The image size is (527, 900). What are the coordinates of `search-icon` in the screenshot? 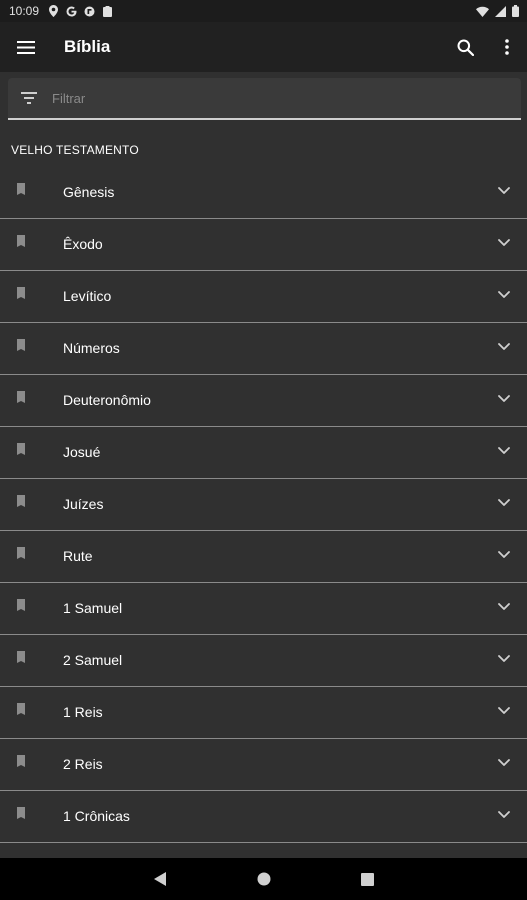 It's located at (465, 47).